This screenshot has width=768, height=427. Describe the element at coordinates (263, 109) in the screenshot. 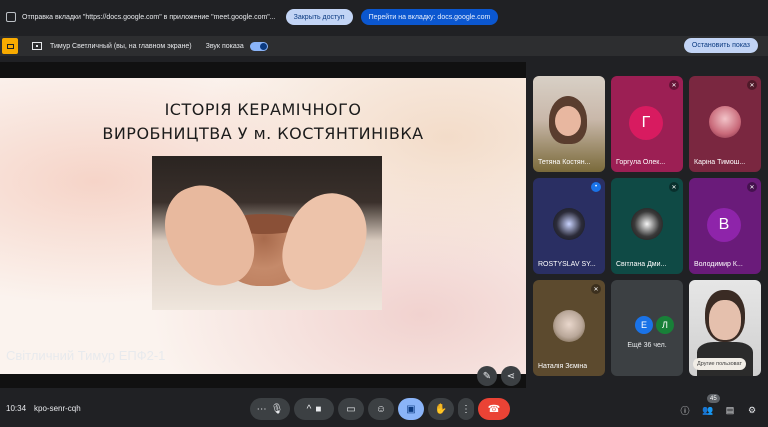

I see `slide-title-line1: ІСТОРІЯ КЕРАМІЧНОГО` at that location.